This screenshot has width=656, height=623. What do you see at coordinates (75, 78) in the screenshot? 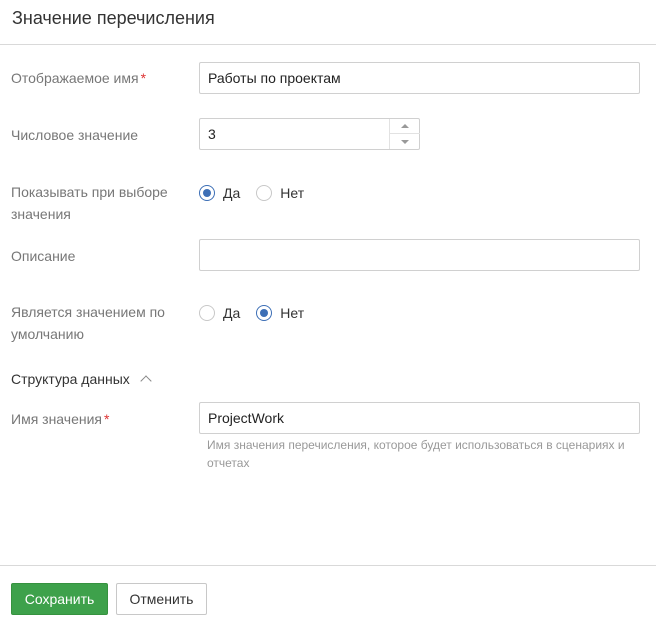
I see `display-name-label-text: Отображаемое имя` at bounding box center [75, 78].